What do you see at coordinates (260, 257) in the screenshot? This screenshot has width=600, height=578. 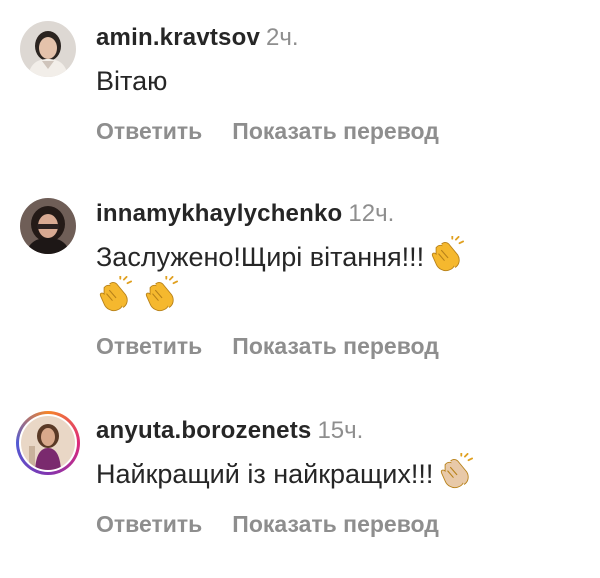 I see `comment-body: Заслужено!Щирі вітання!!!` at bounding box center [260, 257].